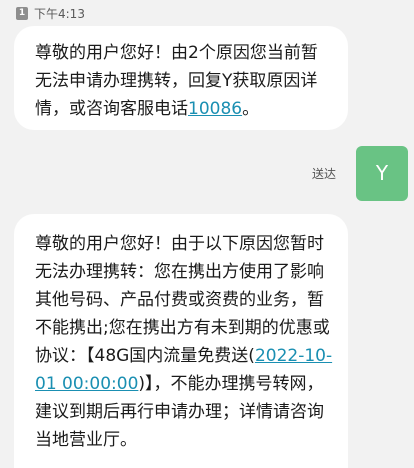  What do you see at coordinates (215, 109) in the screenshot?
I see `phone-link: 10086` at bounding box center [215, 109].